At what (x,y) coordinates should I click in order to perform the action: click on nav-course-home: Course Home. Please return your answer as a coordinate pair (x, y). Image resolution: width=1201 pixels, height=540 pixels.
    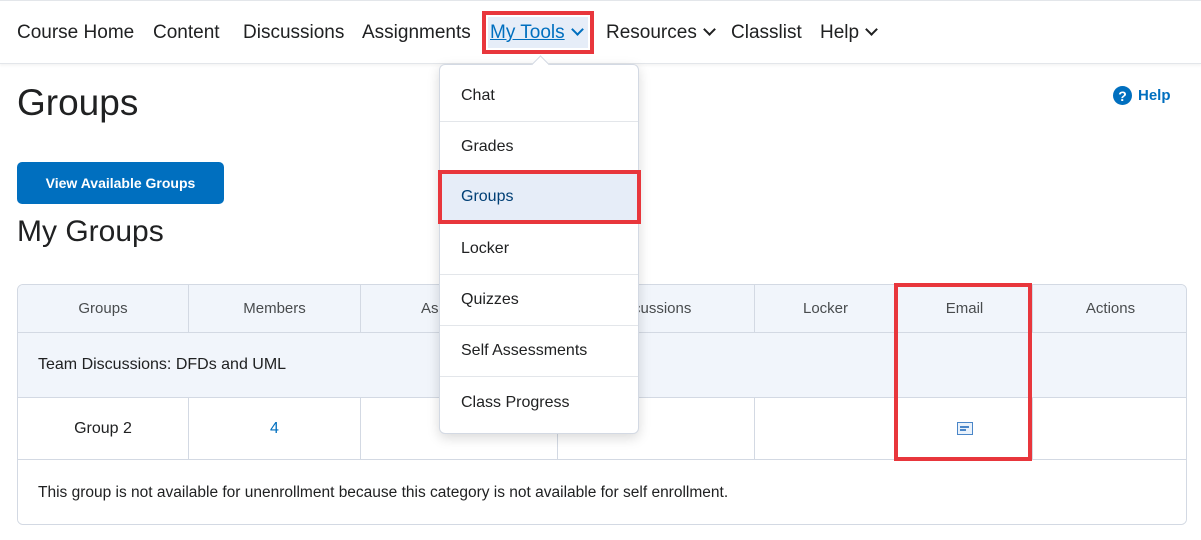
    Looking at the image, I should click on (75, 33).